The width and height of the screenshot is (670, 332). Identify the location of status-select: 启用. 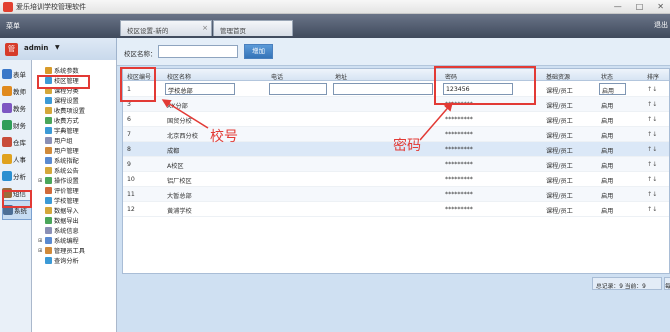
(612, 89).